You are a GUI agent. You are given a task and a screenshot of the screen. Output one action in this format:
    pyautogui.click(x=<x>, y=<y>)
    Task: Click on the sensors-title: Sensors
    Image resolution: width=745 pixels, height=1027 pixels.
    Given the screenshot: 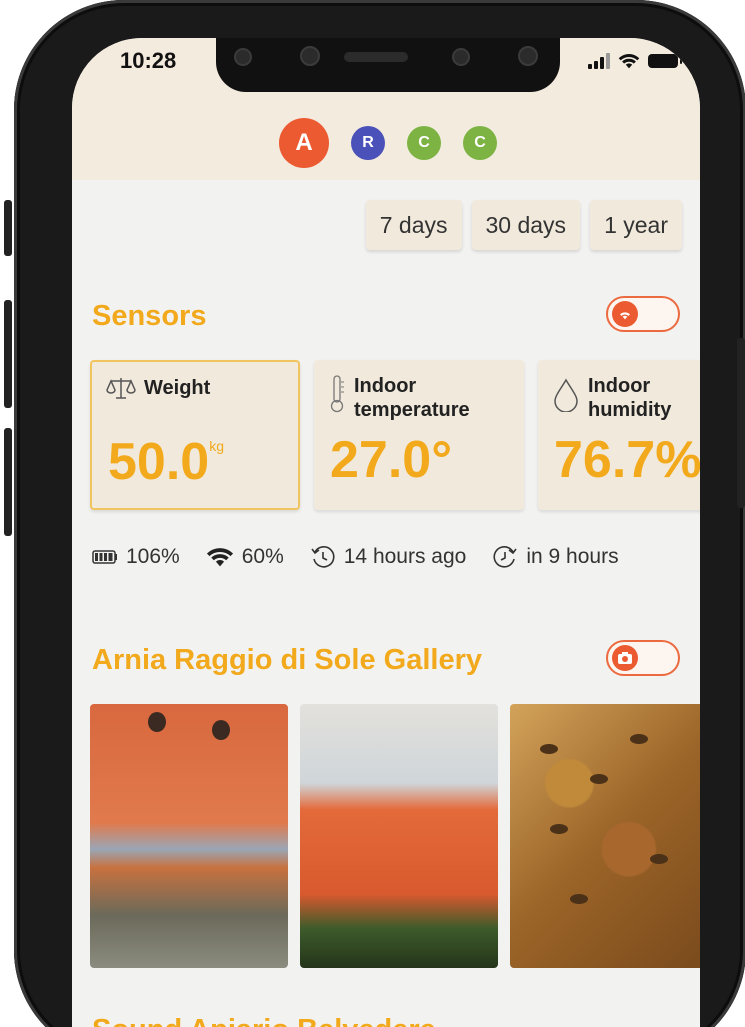 What is the action you would take?
    pyautogui.click(x=149, y=316)
    